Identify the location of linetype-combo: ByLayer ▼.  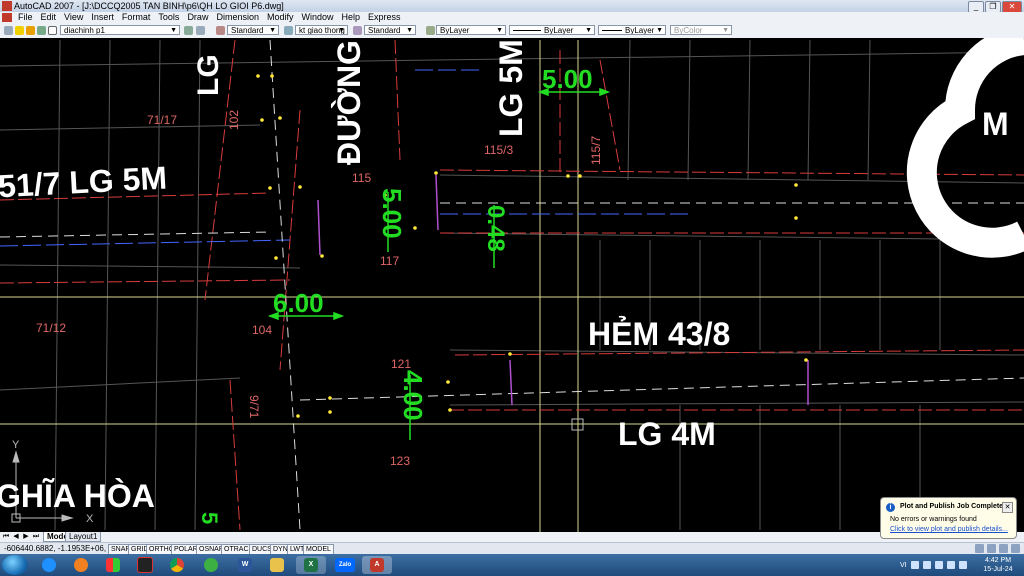
(552, 30).